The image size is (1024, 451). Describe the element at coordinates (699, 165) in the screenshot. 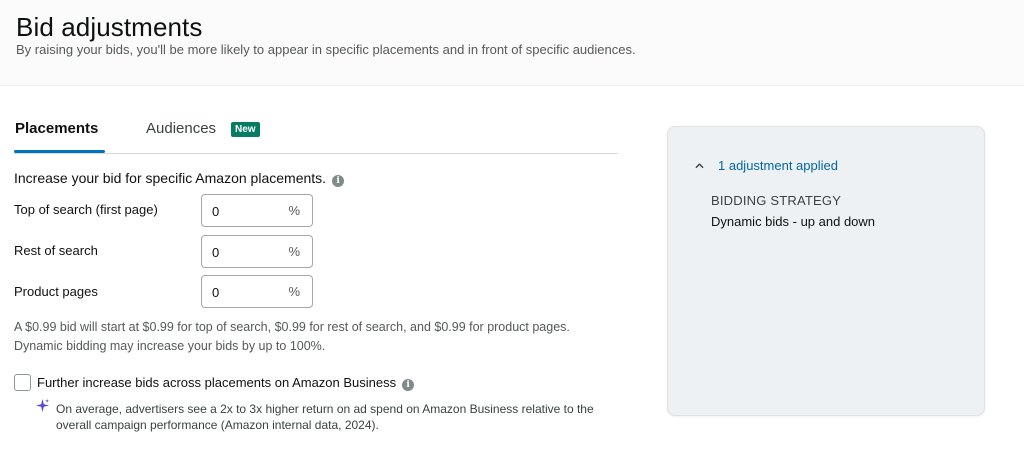

I see `chevron-up-icon` at that location.